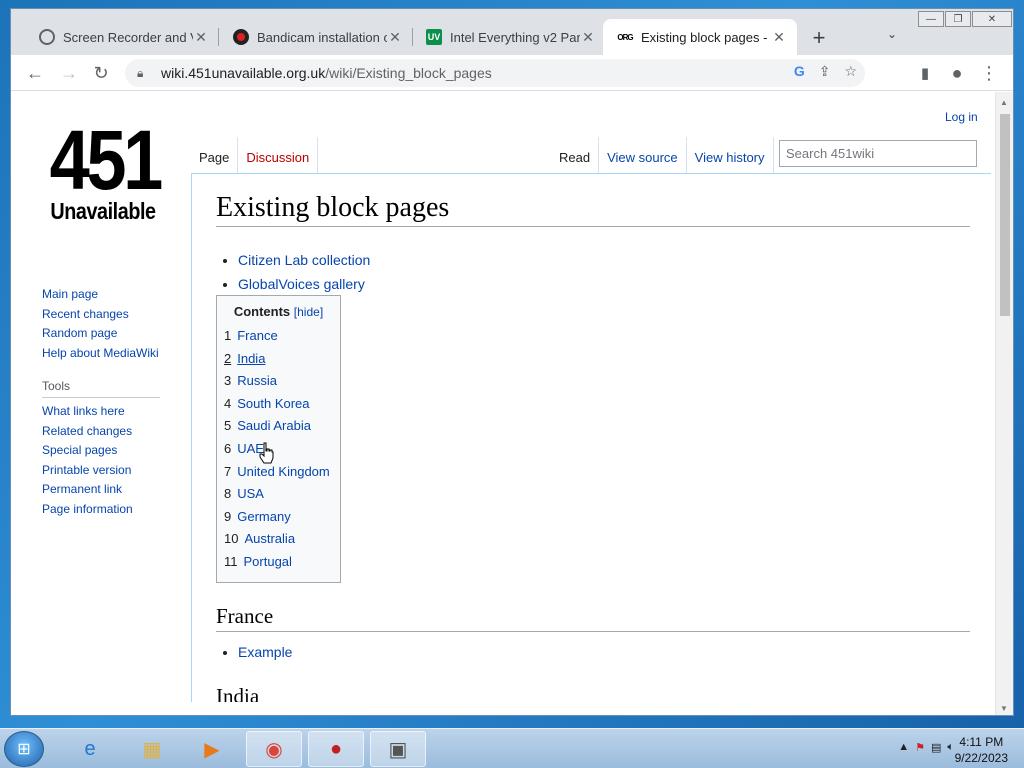 This screenshot has width=1024, height=768. What do you see at coordinates (1004, 102) in the screenshot?
I see `scroll-up-icon: ▲` at bounding box center [1004, 102].